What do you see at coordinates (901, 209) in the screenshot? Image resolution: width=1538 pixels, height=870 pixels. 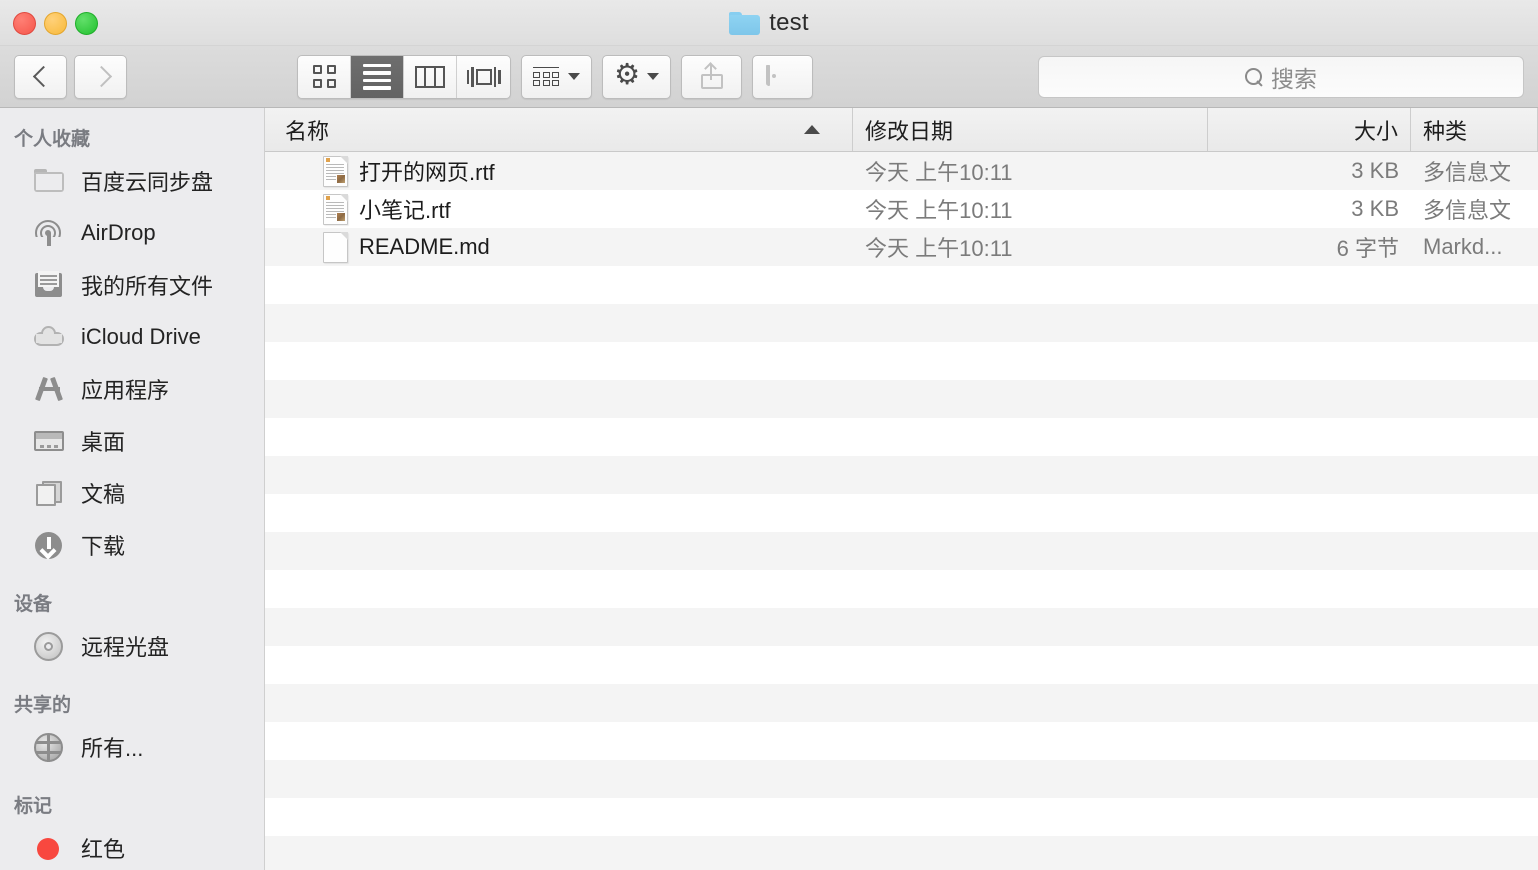 I see `table-row: 小笔记.rtf 今天 上午10:11 3 KB 多信息文` at bounding box center [901, 209].